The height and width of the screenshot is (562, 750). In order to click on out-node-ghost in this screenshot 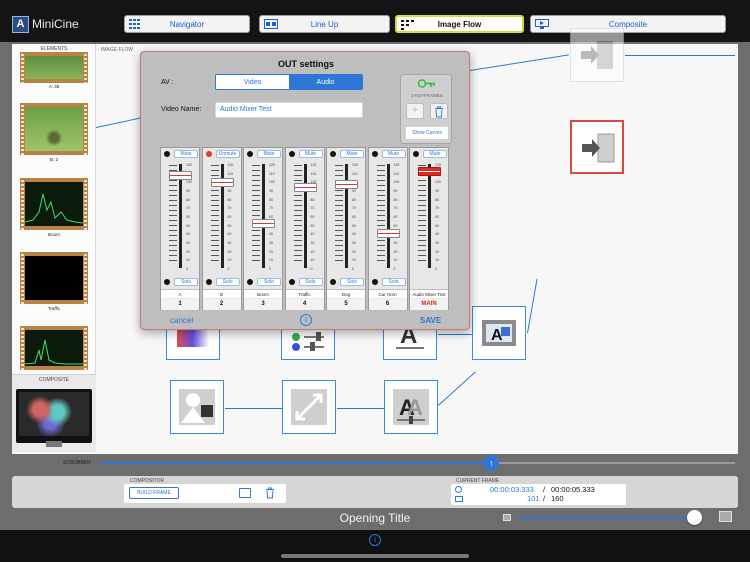, I will do `click(597, 55)`.